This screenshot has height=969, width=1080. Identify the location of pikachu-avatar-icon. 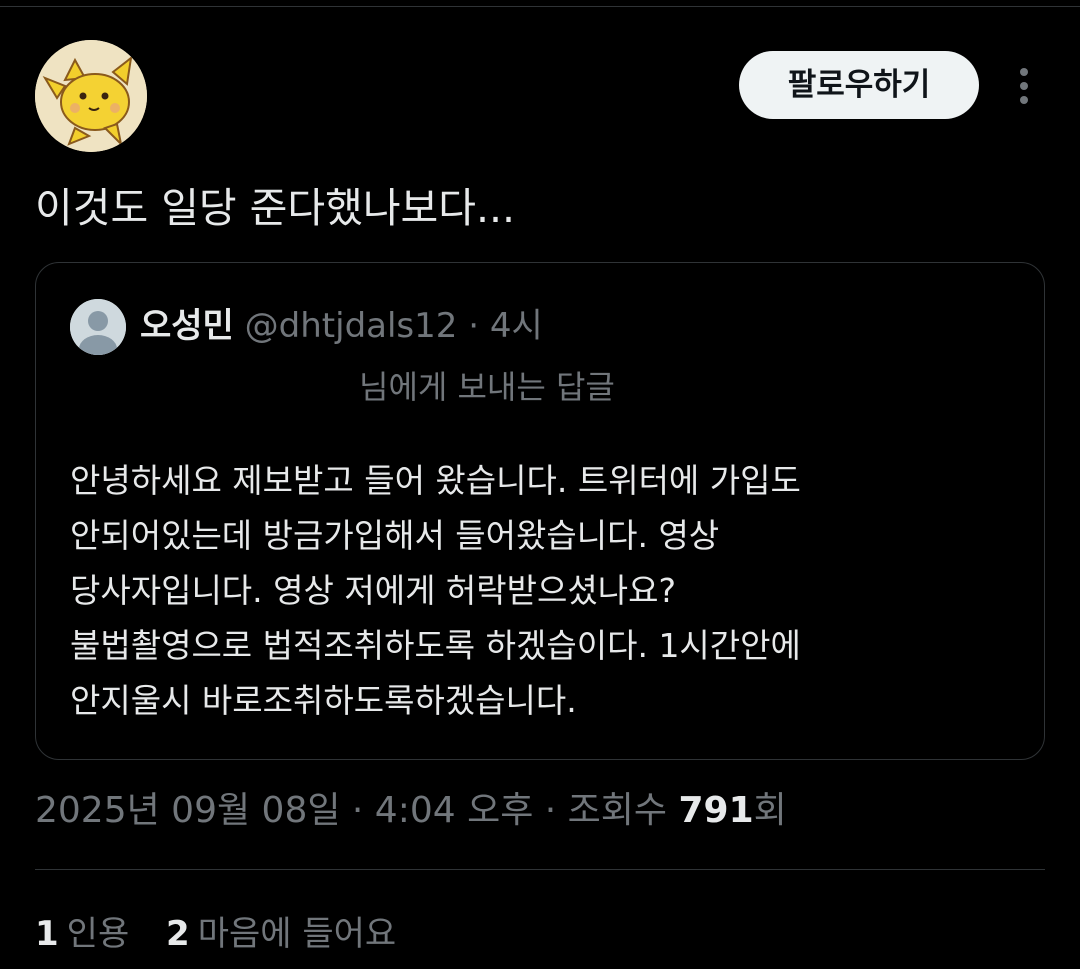
(91, 96).